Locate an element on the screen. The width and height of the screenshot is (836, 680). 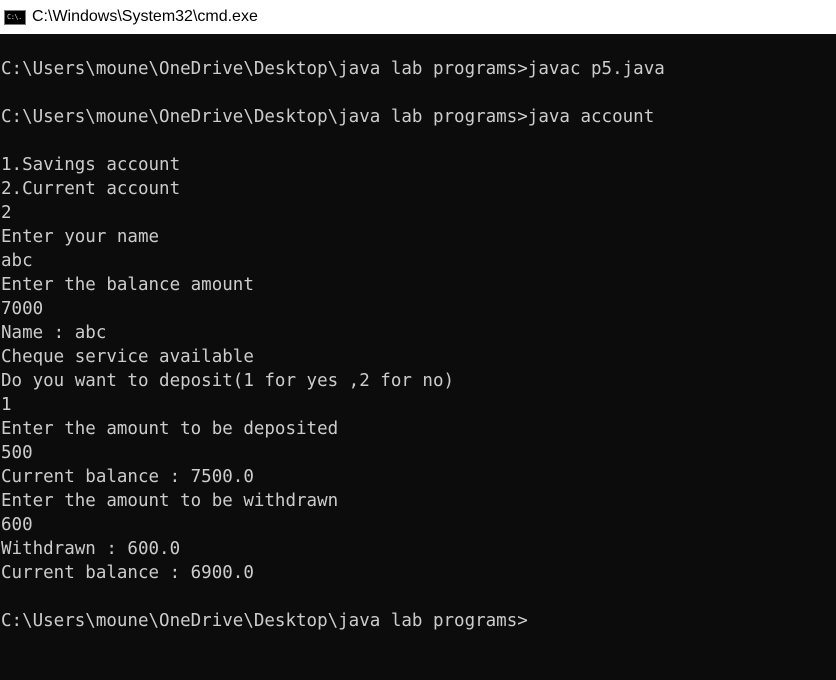
window-title: C:\Windows\System32\cmd.exe is located at coordinates (145, 16).